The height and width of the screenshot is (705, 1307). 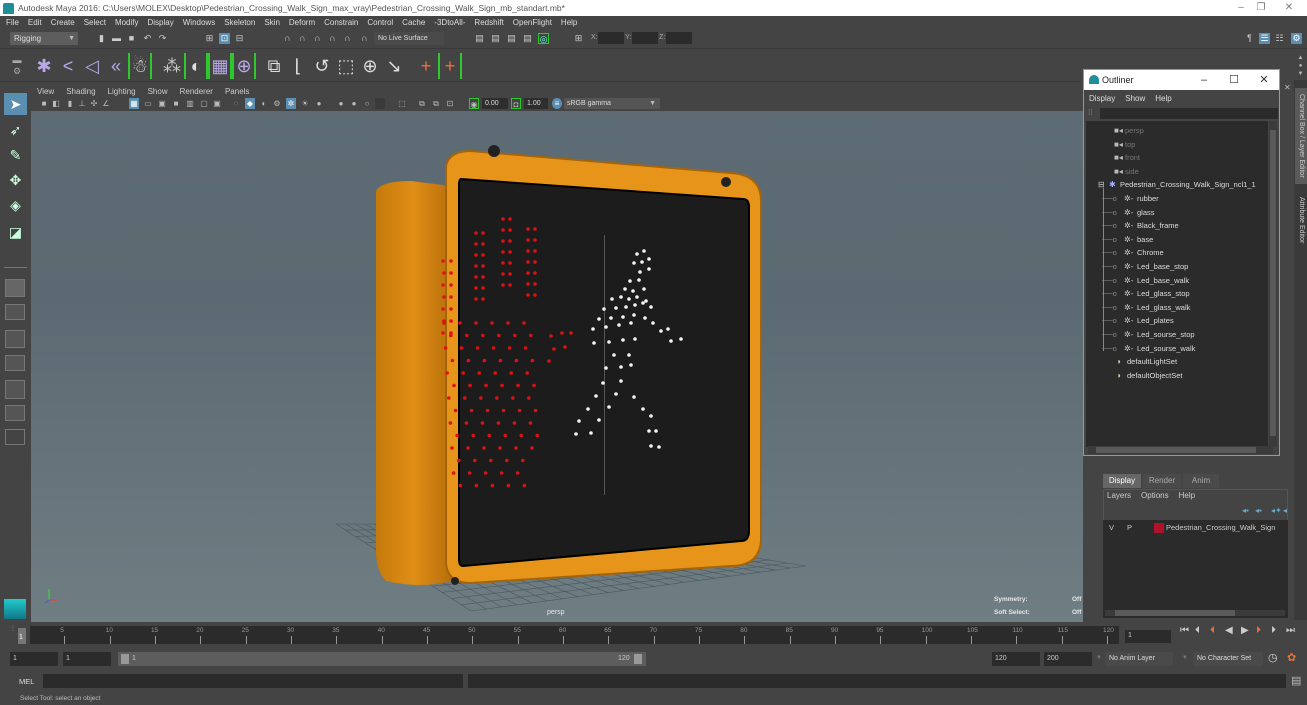 I want to click on new-layer-selected-icon: ◂, so click(x=1285, y=510).